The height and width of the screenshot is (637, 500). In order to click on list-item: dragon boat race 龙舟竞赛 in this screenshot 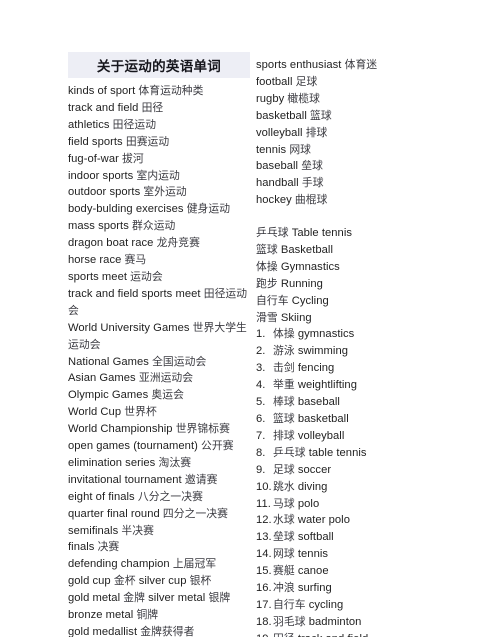, I will do `click(134, 243)`.